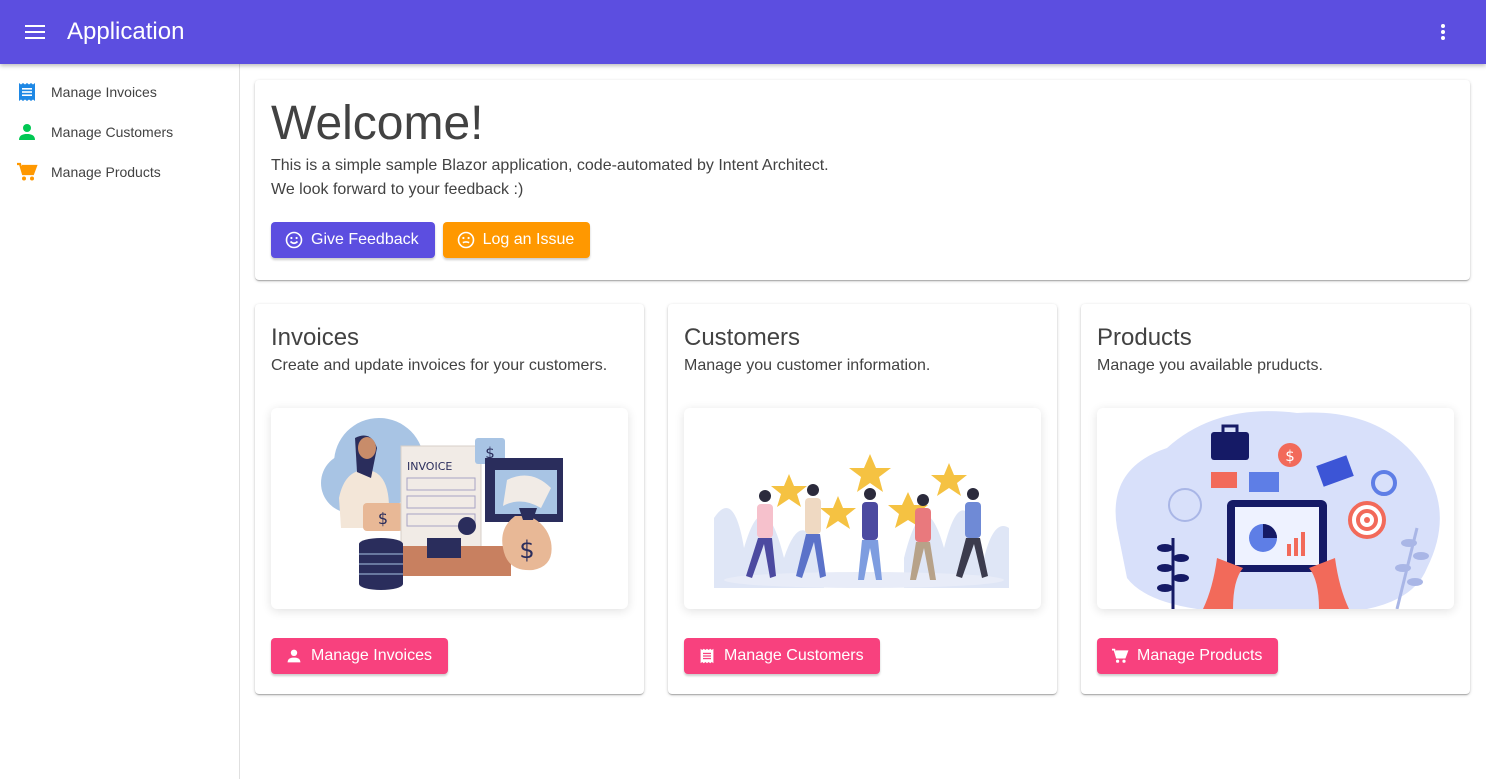 This screenshot has height=779, width=1486. What do you see at coordinates (106, 172) in the screenshot?
I see `nav-item-label: Manage Products` at bounding box center [106, 172].